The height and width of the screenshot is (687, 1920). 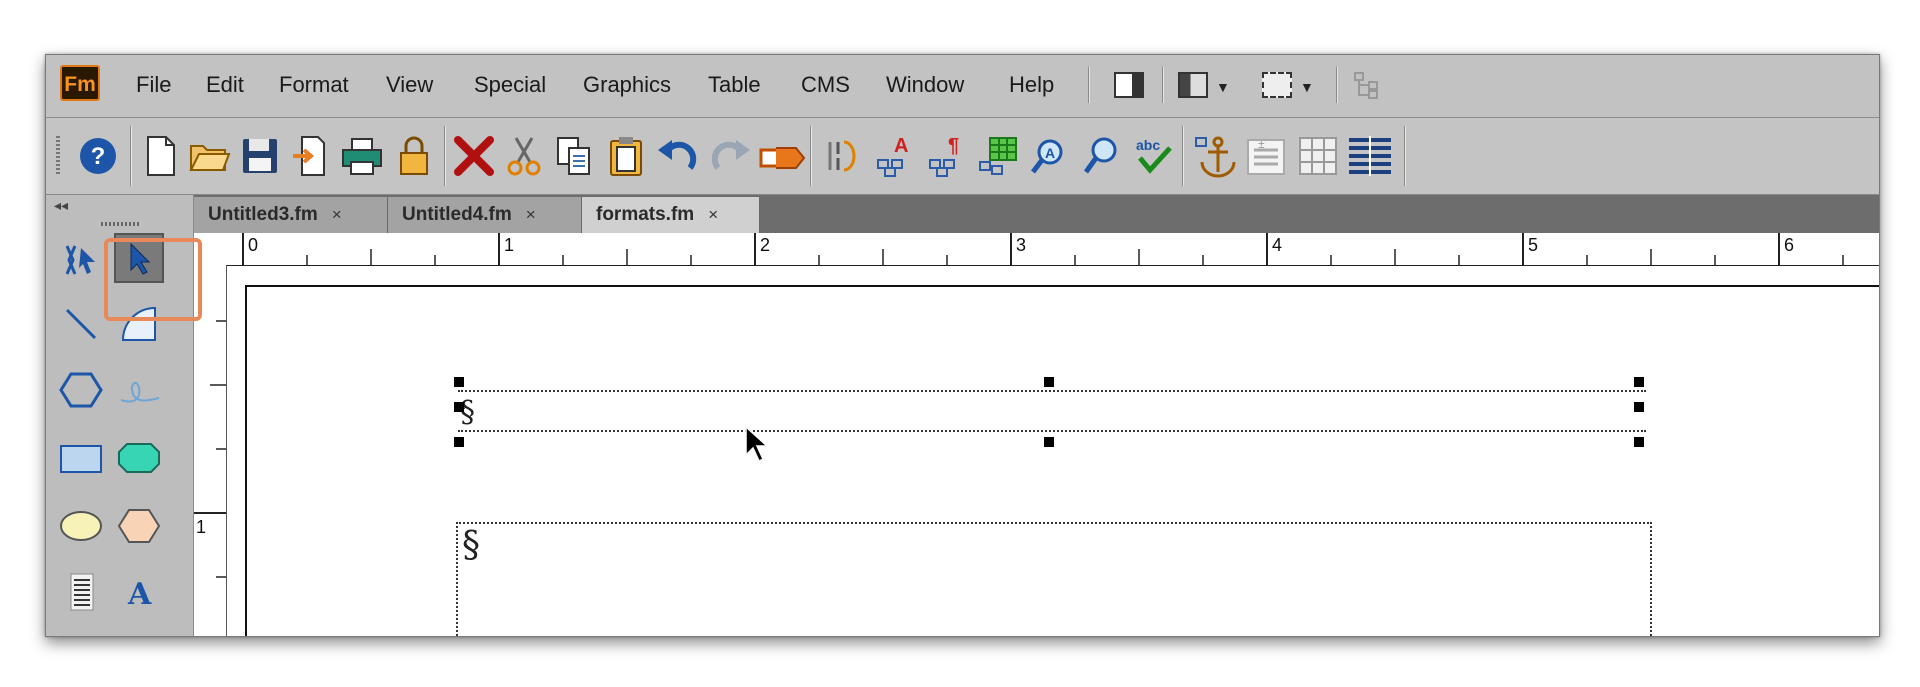 I want to click on paste-icon, so click(x=626, y=156).